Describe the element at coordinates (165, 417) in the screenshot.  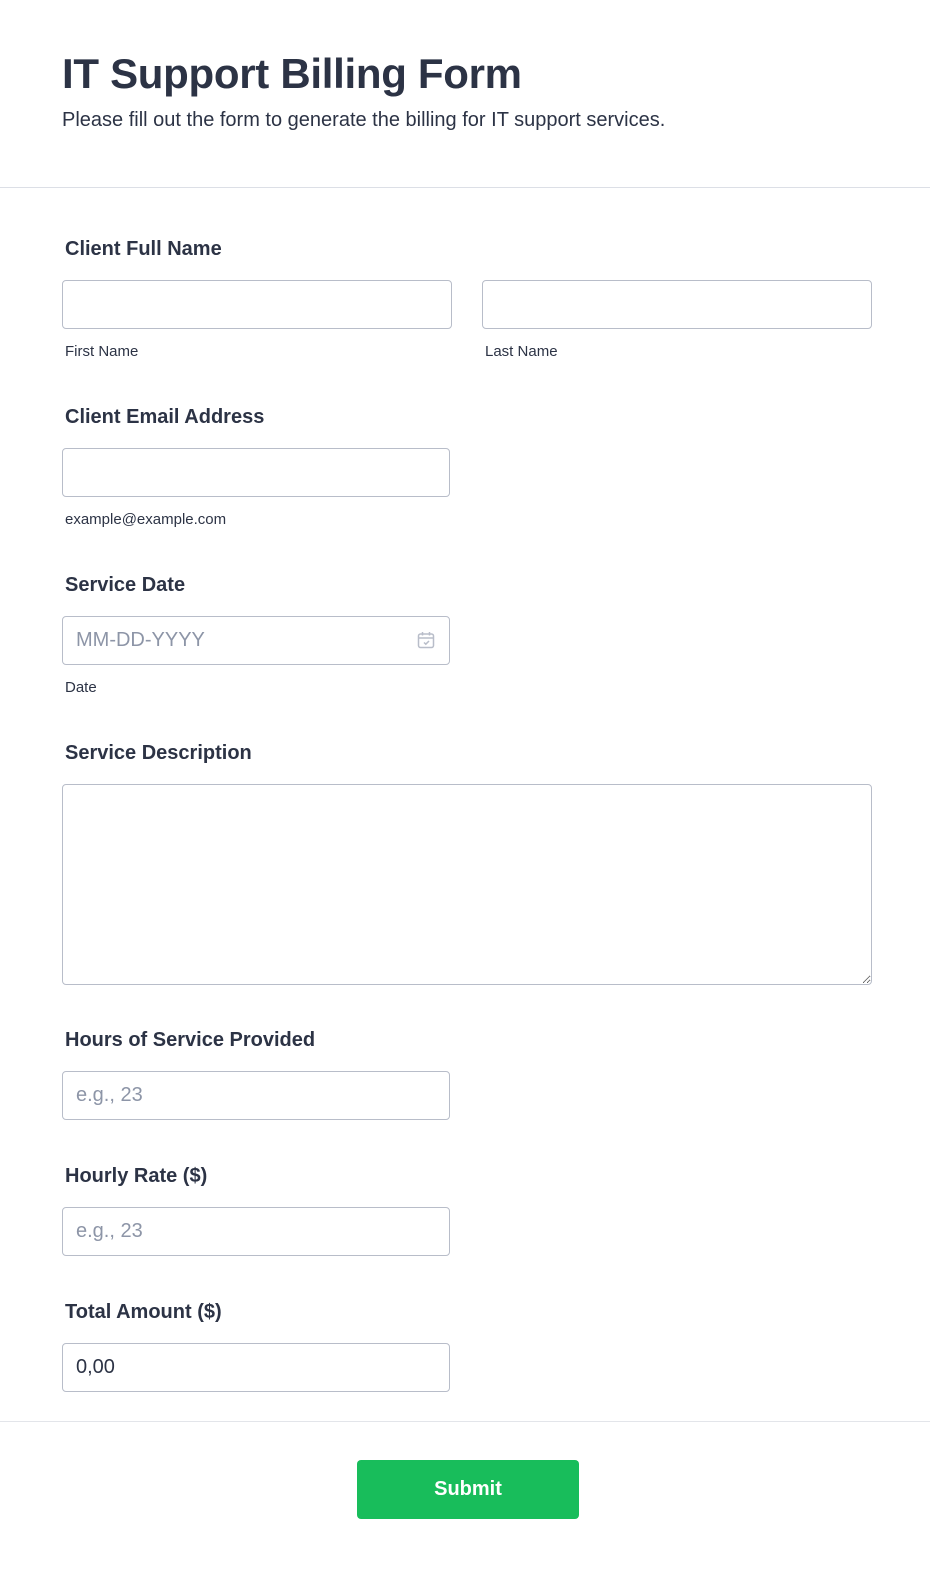
I see `client-email-label: Client Email Address` at that location.